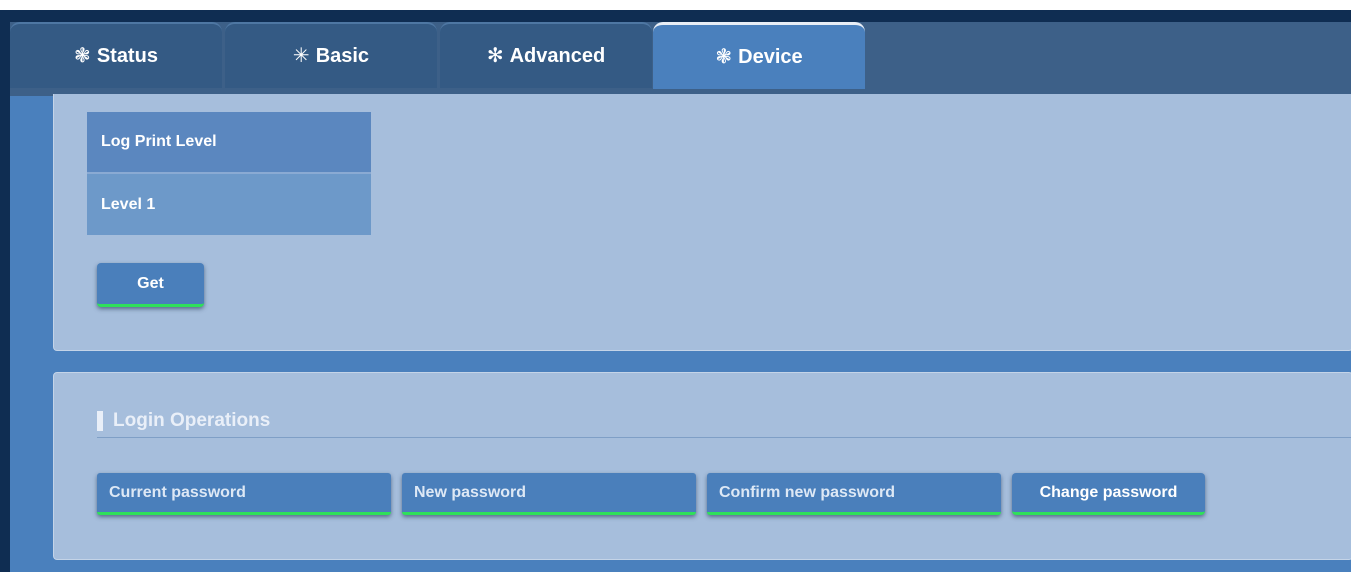 This screenshot has height=572, width=1351. I want to click on tab-status: ❃ Status, so click(116, 55).